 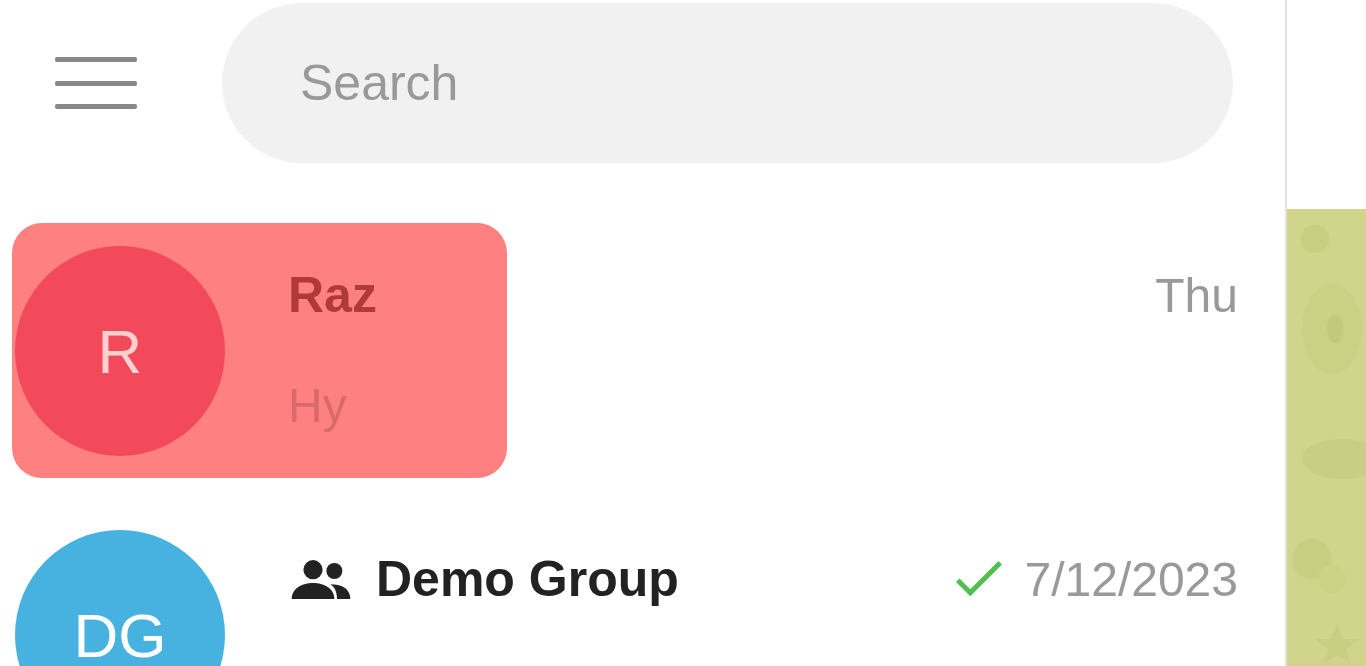 What do you see at coordinates (1196, 295) in the screenshot?
I see `chat-time: Thu` at bounding box center [1196, 295].